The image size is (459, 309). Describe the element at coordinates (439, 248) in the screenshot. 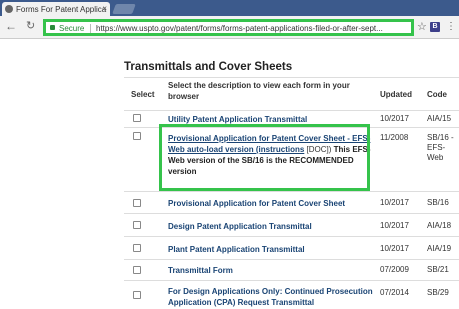

I see `form-code: AIA/19` at that location.